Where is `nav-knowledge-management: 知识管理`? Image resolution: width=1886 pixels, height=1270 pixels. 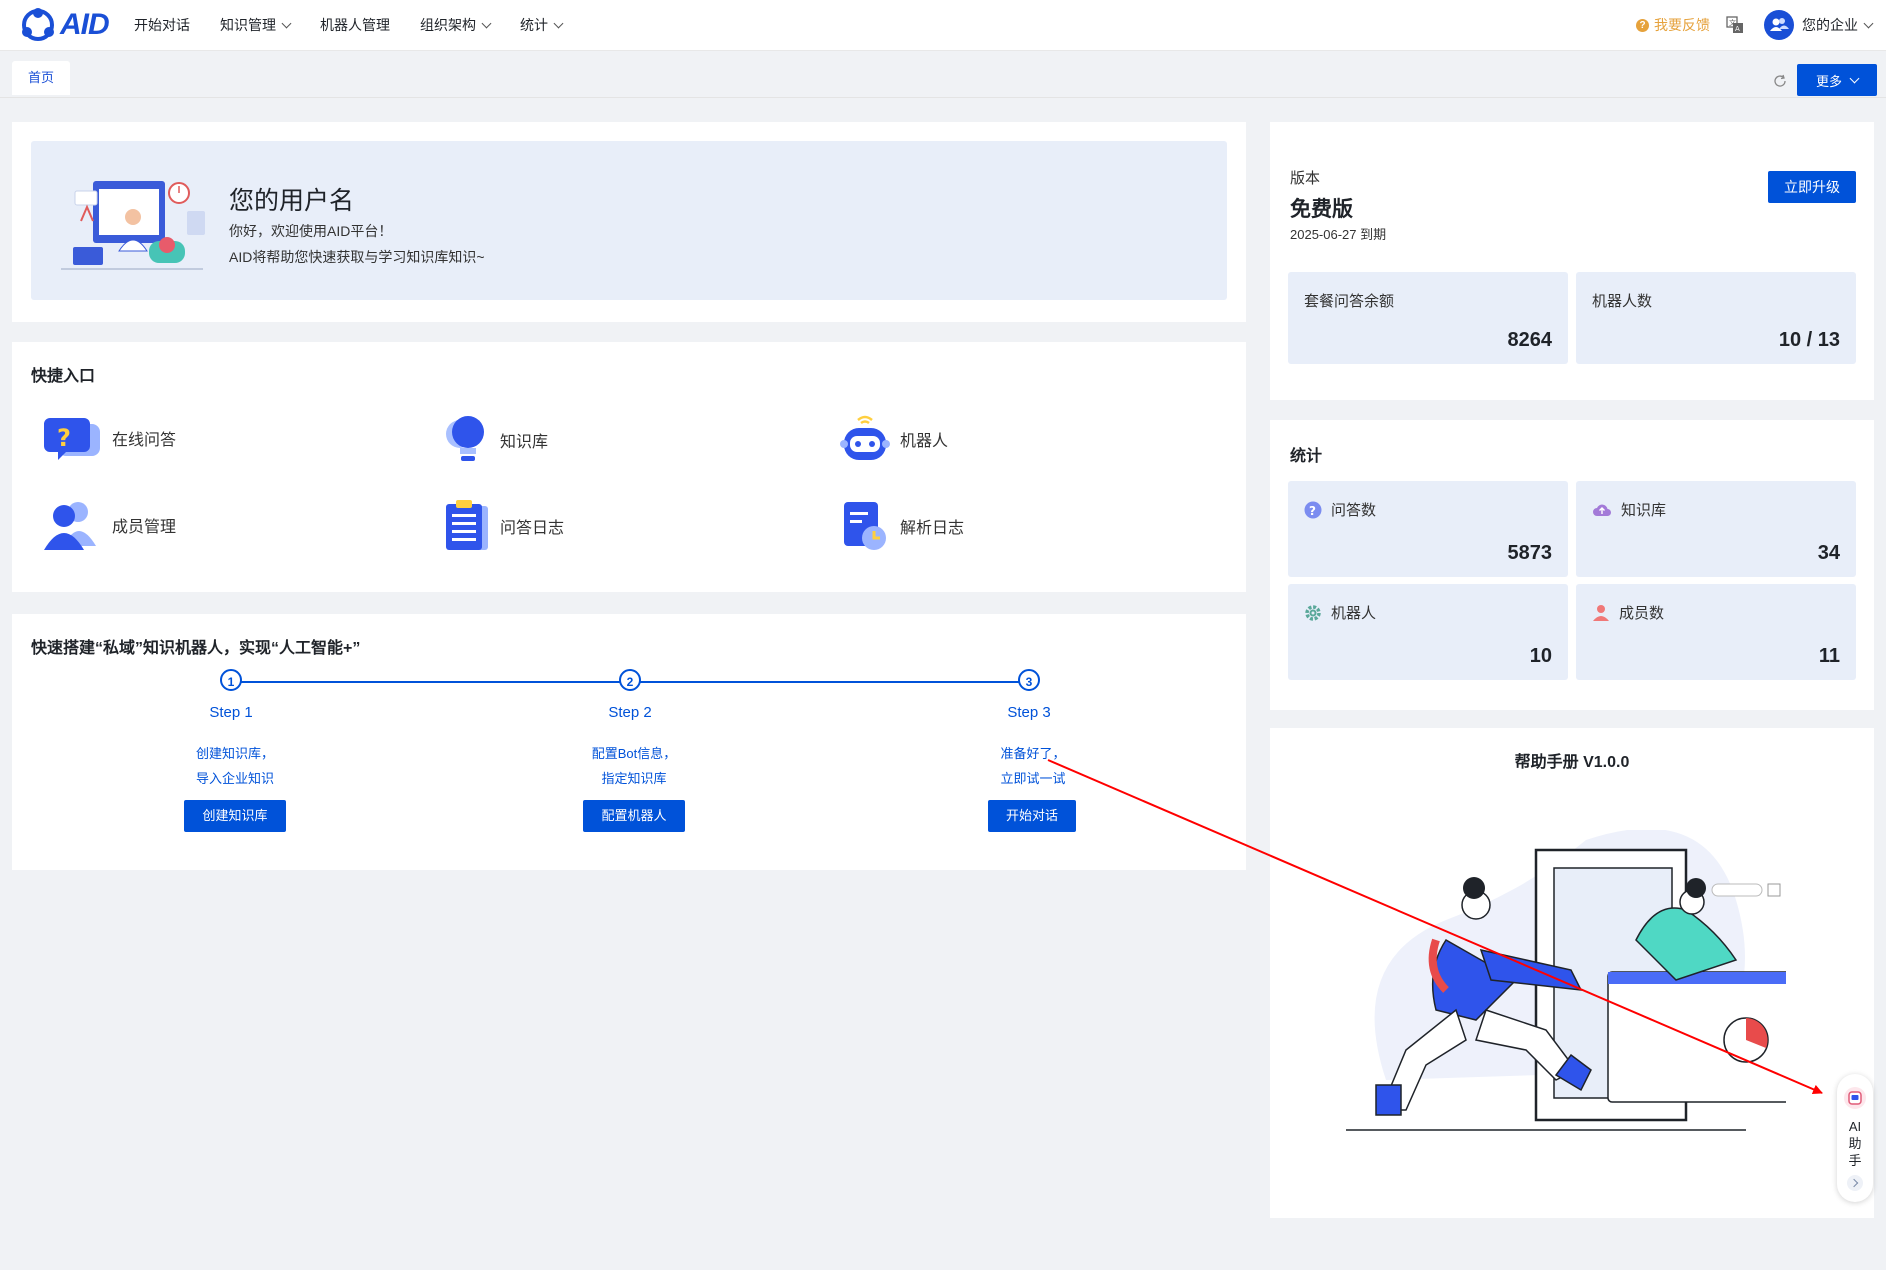
nav-knowledge-management: 知识管理 is located at coordinates (256, 25).